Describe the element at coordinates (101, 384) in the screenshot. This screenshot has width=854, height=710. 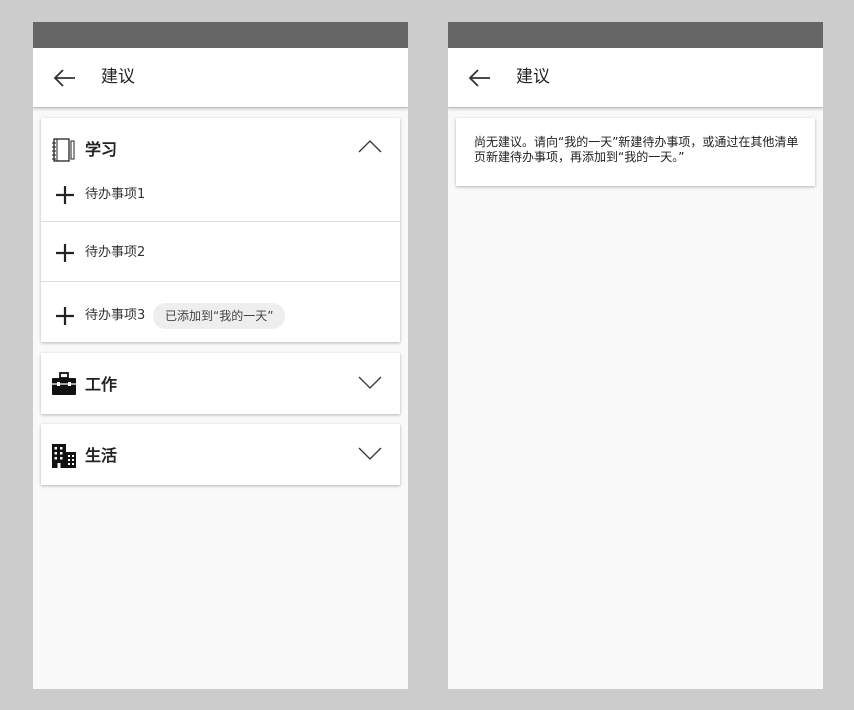
I see `category-title-work: 工作` at that location.